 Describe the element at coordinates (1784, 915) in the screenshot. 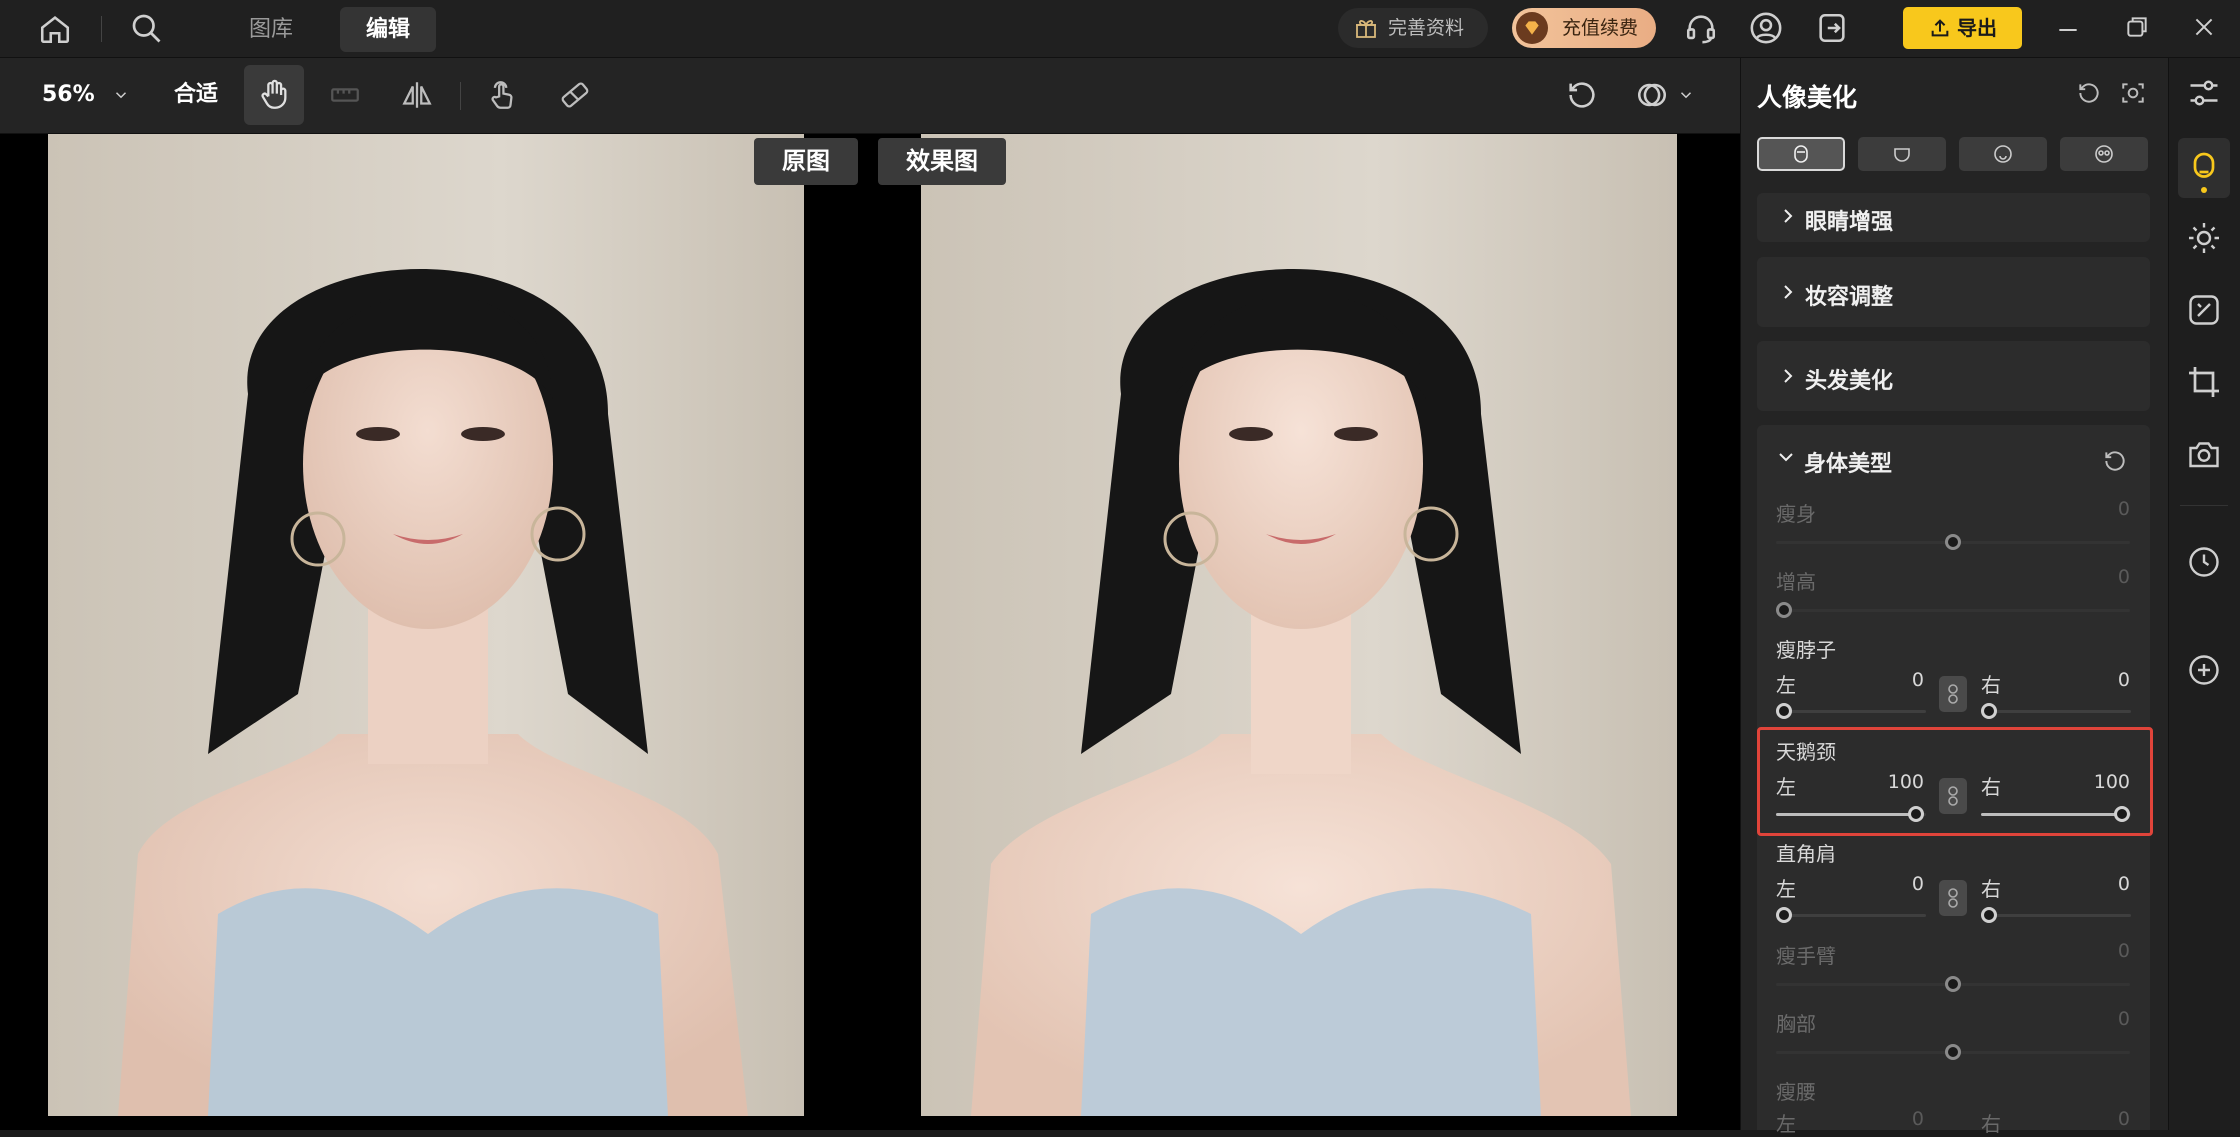

I see `square-shoulder-left-knob` at that location.